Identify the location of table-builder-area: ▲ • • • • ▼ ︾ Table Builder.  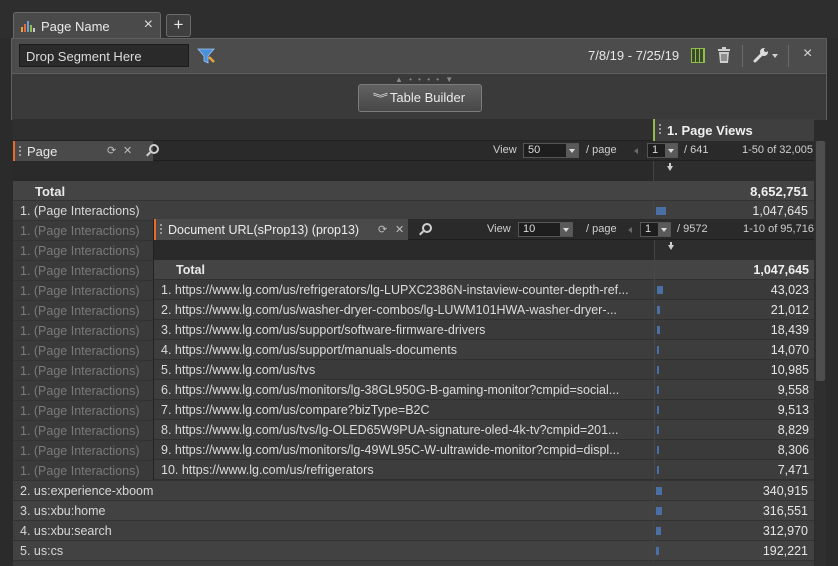
(419, 97).